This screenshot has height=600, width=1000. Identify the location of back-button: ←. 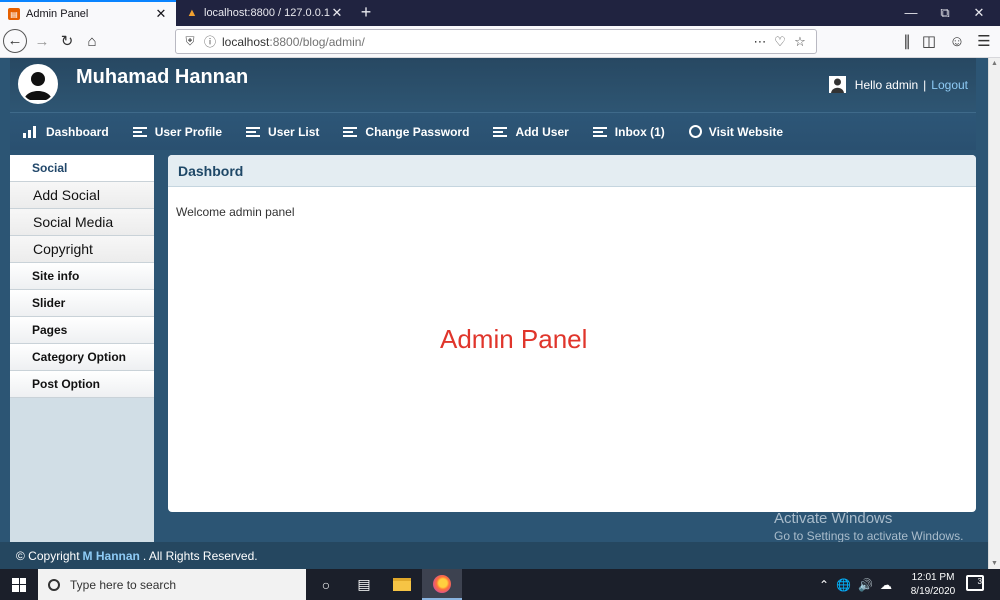
(16, 42).